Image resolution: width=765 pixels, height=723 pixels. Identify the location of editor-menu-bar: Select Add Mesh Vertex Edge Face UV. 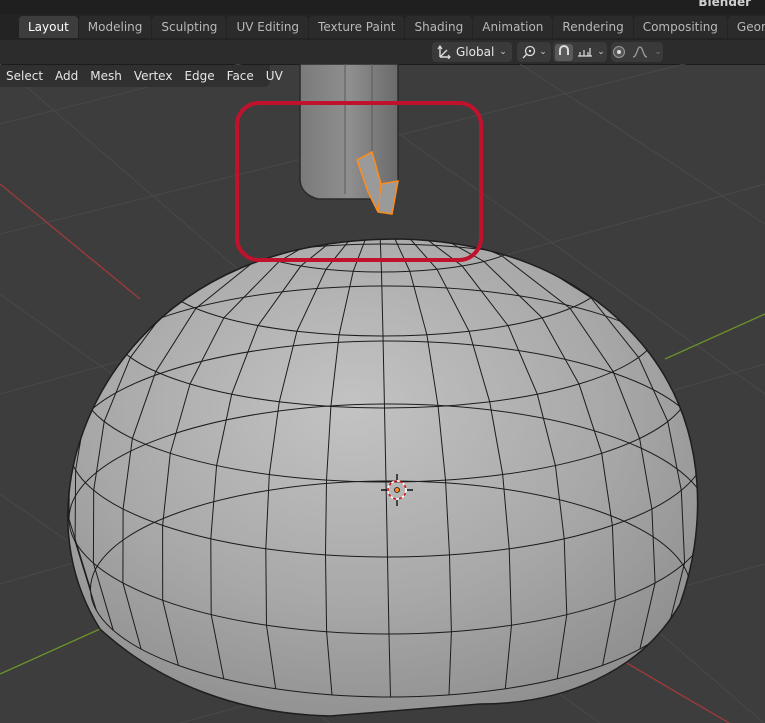
(141, 76).